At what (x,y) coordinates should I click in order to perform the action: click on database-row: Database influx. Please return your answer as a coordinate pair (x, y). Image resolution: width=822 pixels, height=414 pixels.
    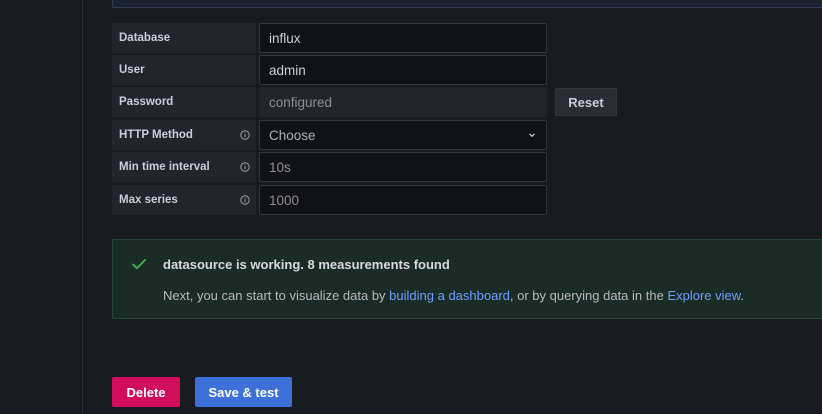
    Looking at the image, I should click on (329, 38).